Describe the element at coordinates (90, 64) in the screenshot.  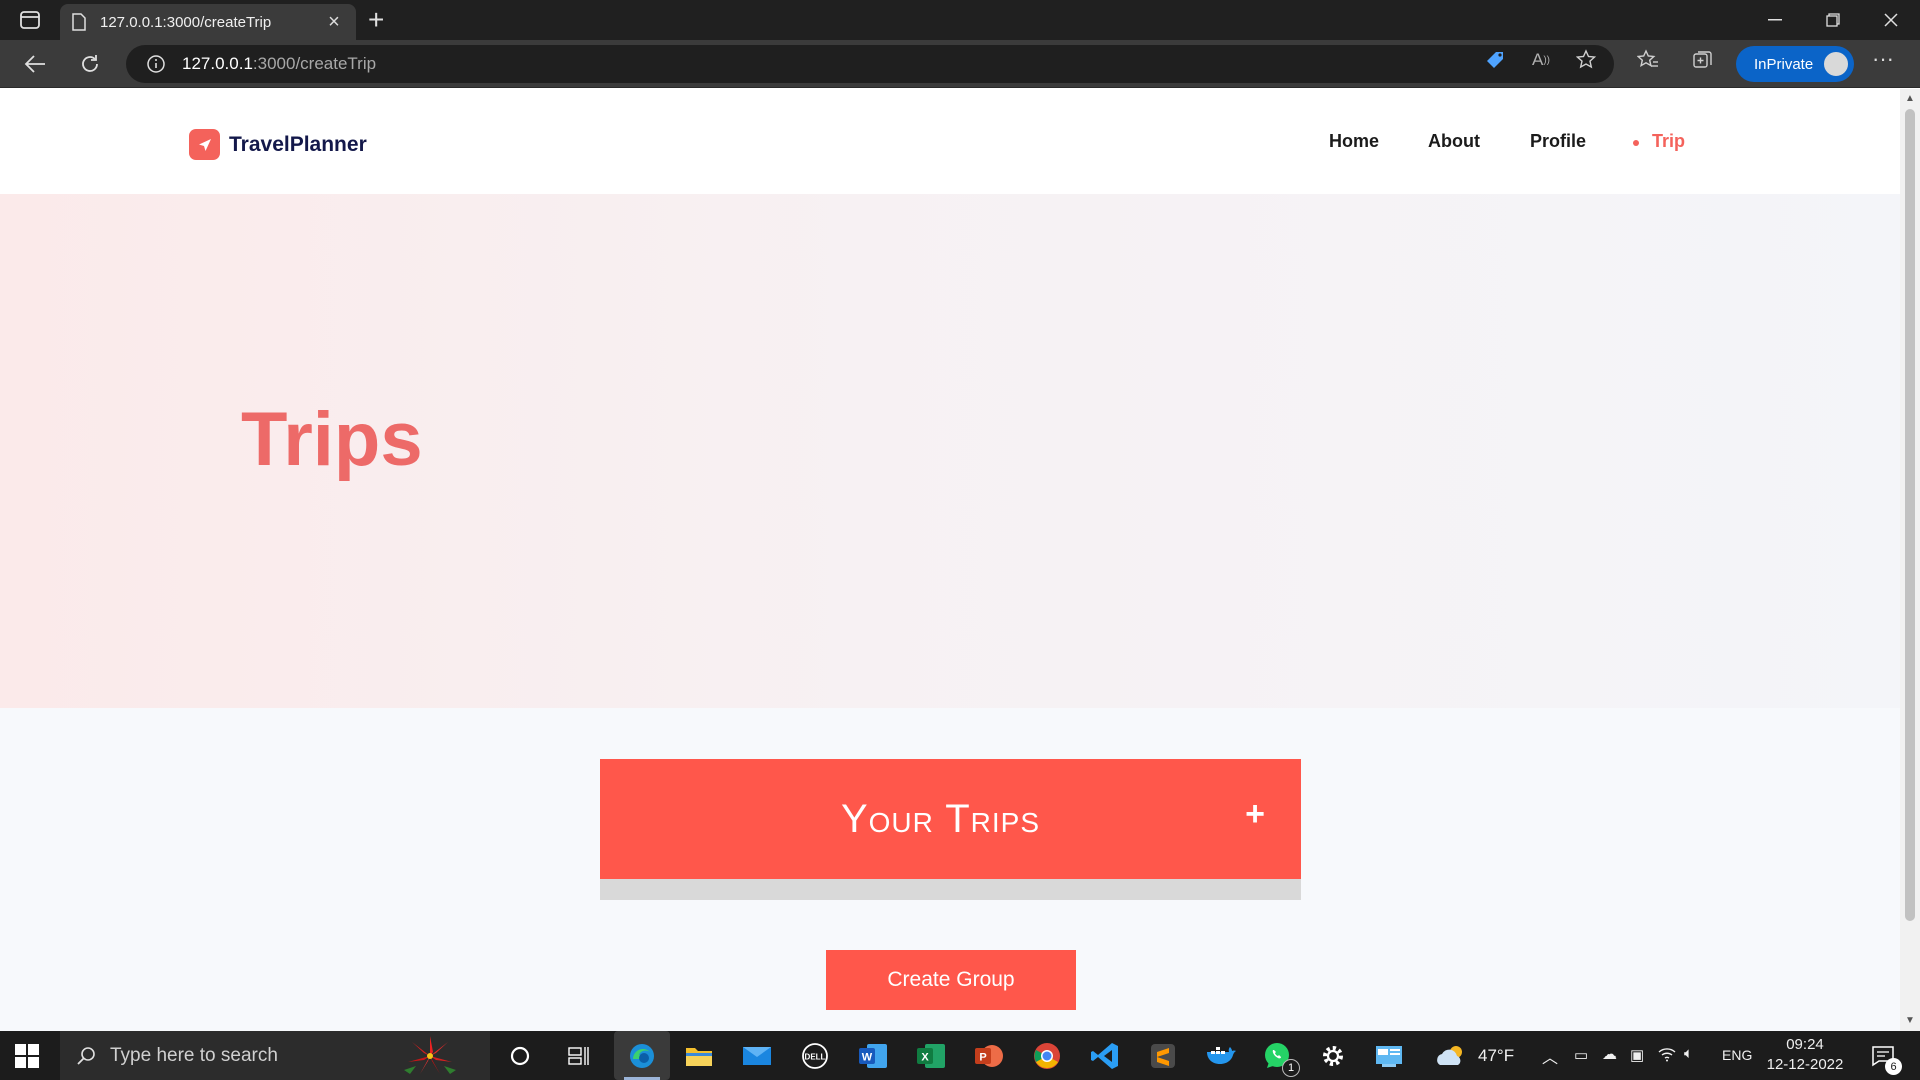
I see `refresh-icon` at that location.